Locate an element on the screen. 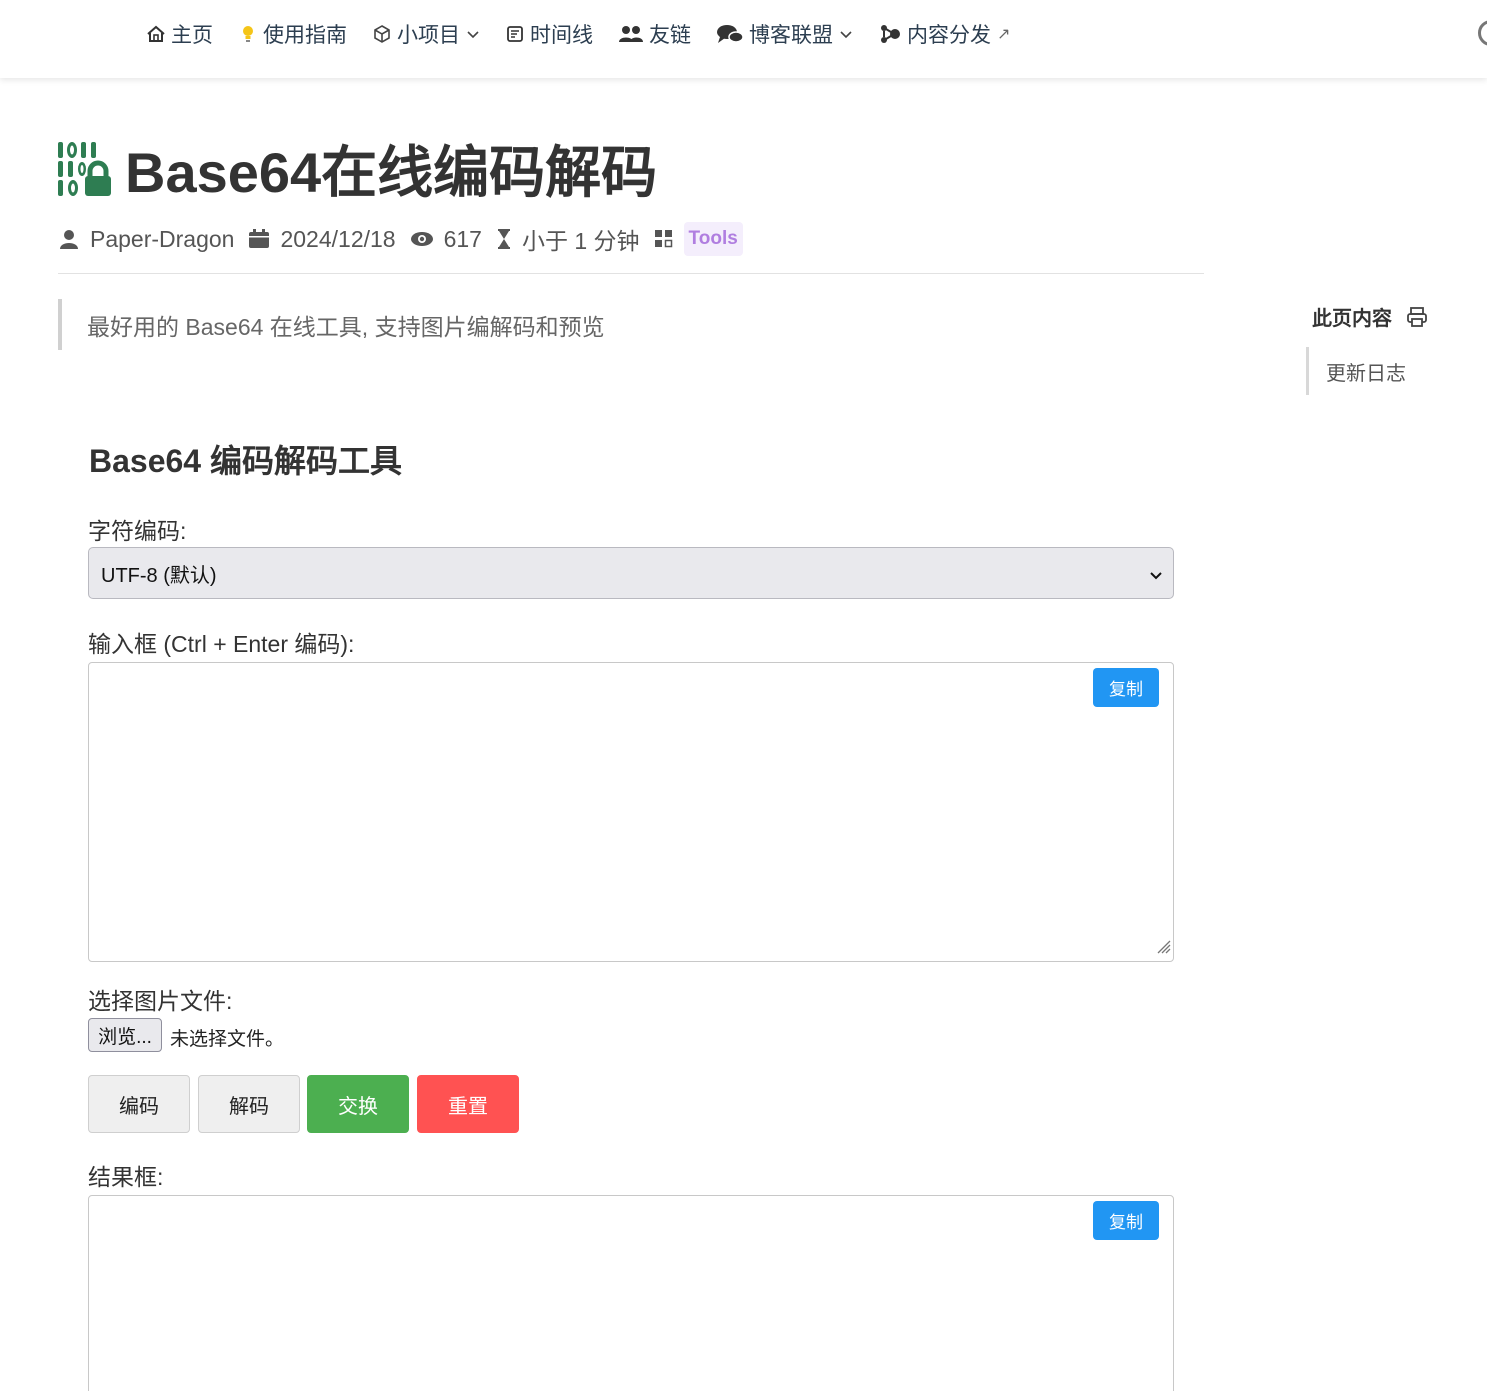 This screenshot has width=1487, height=1391. print-icon is located at coordinates (1417, 317).